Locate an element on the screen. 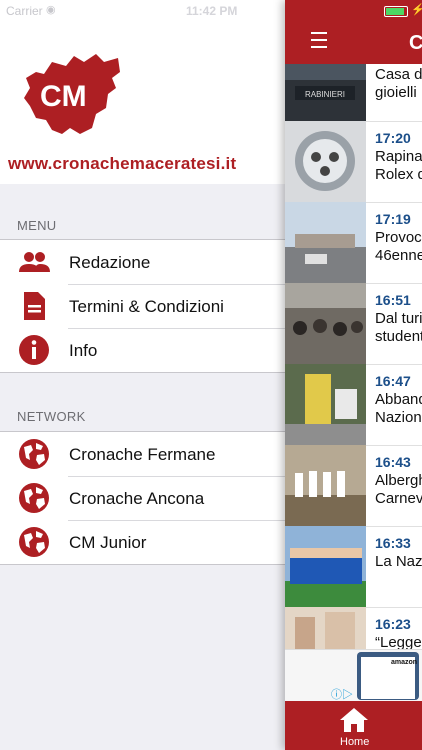  wifi-icon: ◉ is located at coordinates (51, 10).